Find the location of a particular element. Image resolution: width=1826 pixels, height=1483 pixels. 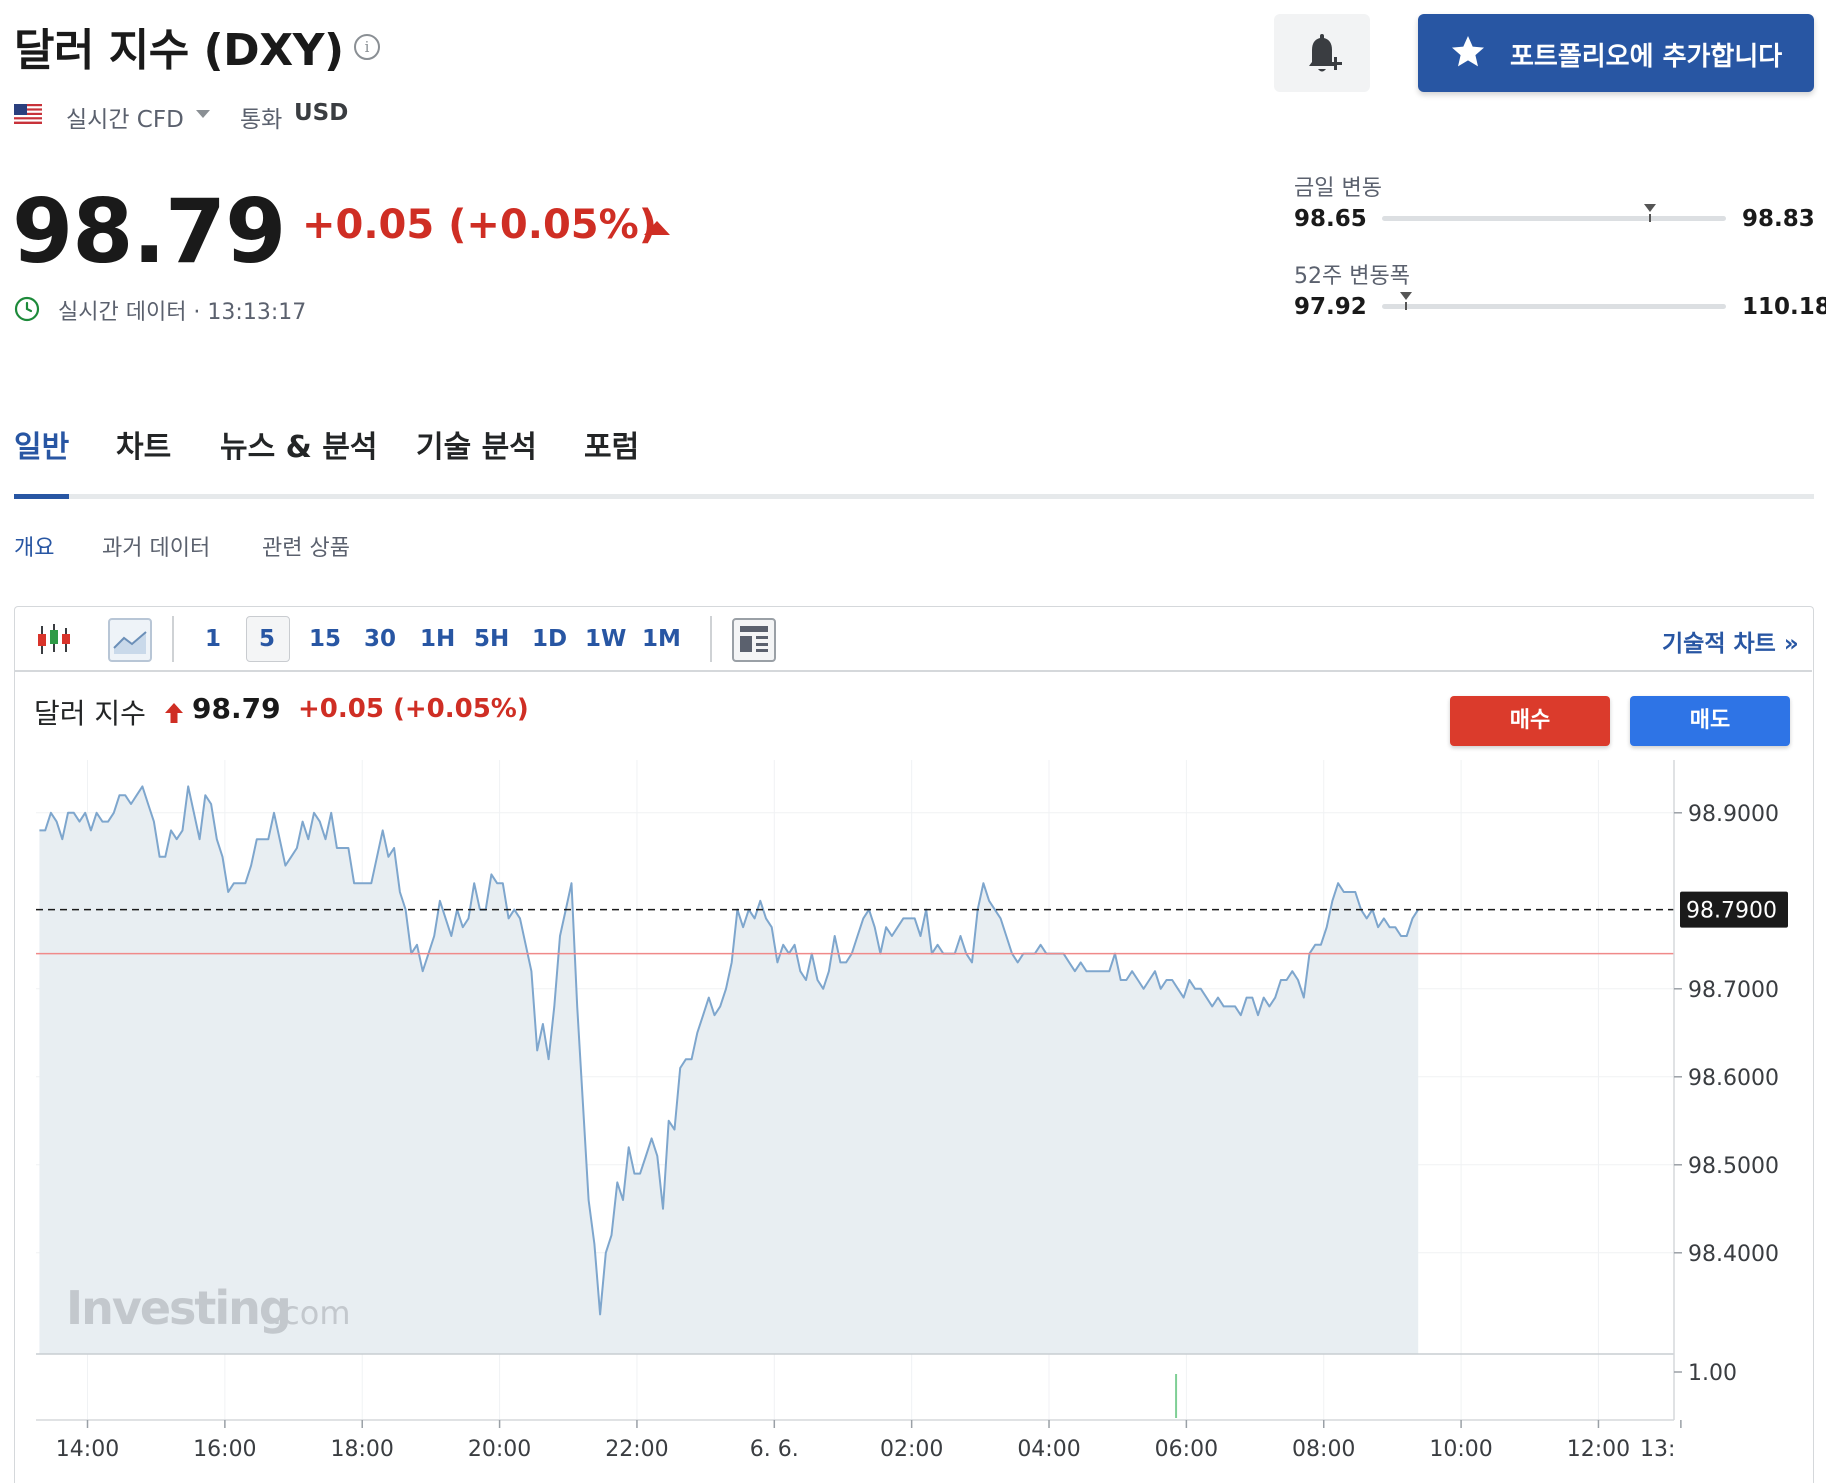

watermark-suffix: .com is located at coordinates (311, 1313).